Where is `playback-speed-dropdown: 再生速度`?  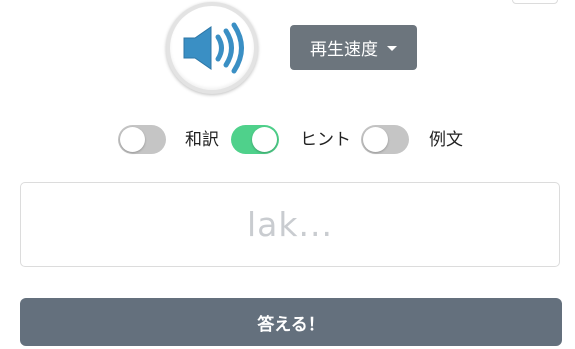
playback-speed-dropdown: 再生速度 is located at coordinates (353, 47).